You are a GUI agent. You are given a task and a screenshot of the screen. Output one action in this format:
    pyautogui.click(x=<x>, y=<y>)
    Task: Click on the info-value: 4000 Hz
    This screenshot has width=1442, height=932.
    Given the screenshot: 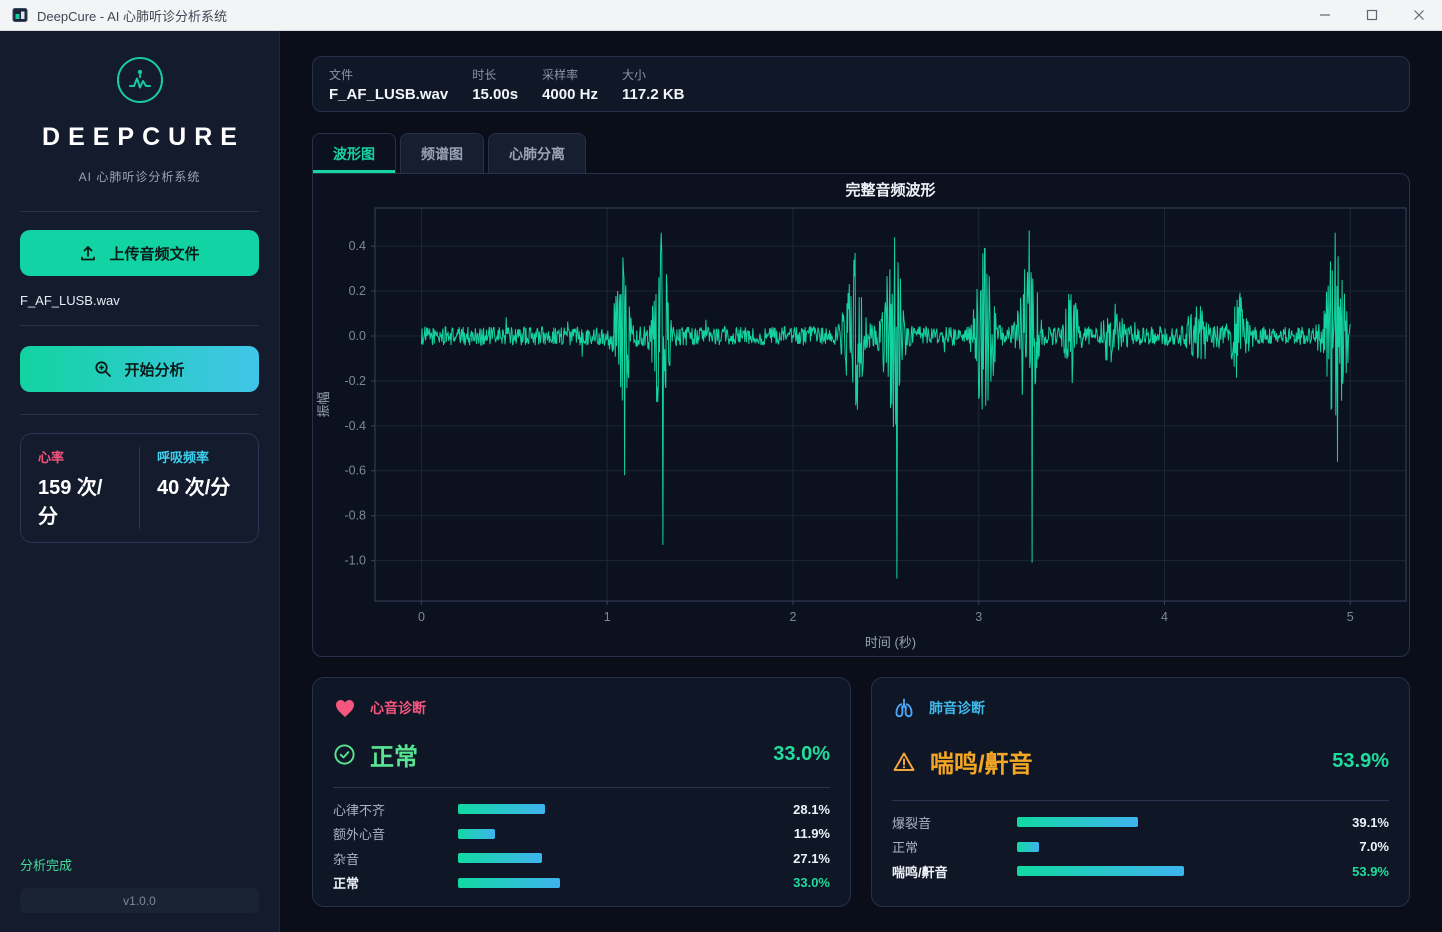 What is the action you would take?
    pyautogui.click(x=570, y=94)
    